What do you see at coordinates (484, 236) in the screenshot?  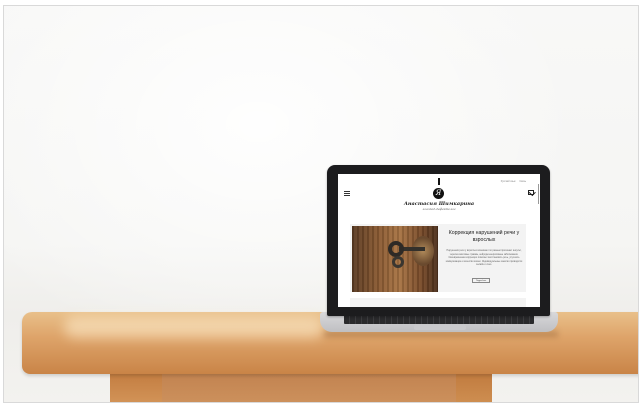 I see `card-title: Коррекция нарушений речи у взрослых` at bounding box center [484, 236].